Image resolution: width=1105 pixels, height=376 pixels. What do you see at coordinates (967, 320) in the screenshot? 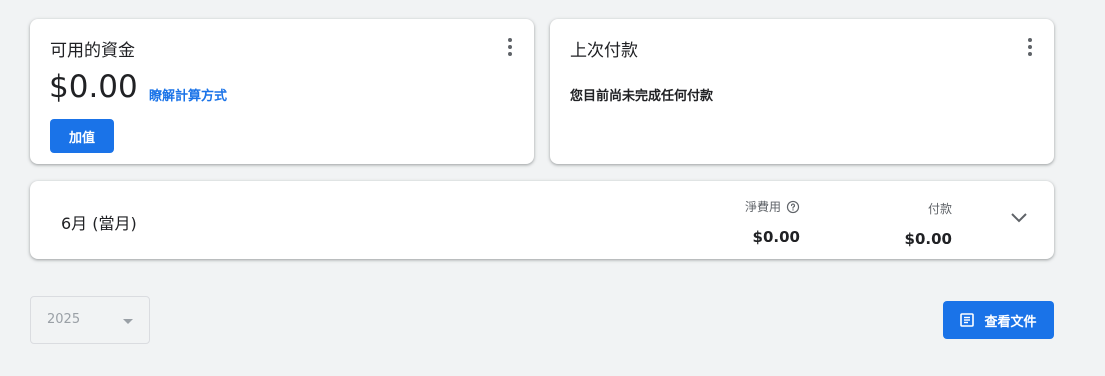
I see `document-icon` at bounding box center [967, 320].